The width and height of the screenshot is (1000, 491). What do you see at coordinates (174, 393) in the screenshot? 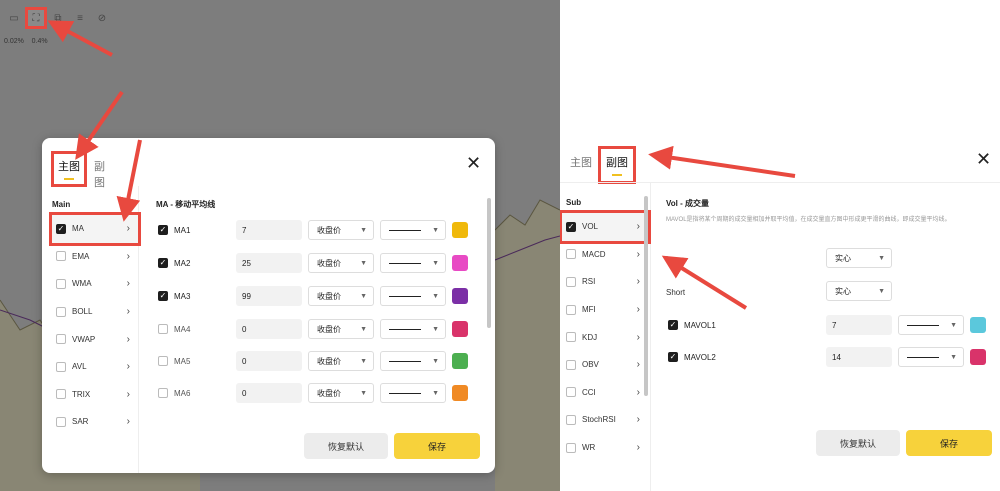
I see `ma-row: MA6` at bounding box center [174, 393].